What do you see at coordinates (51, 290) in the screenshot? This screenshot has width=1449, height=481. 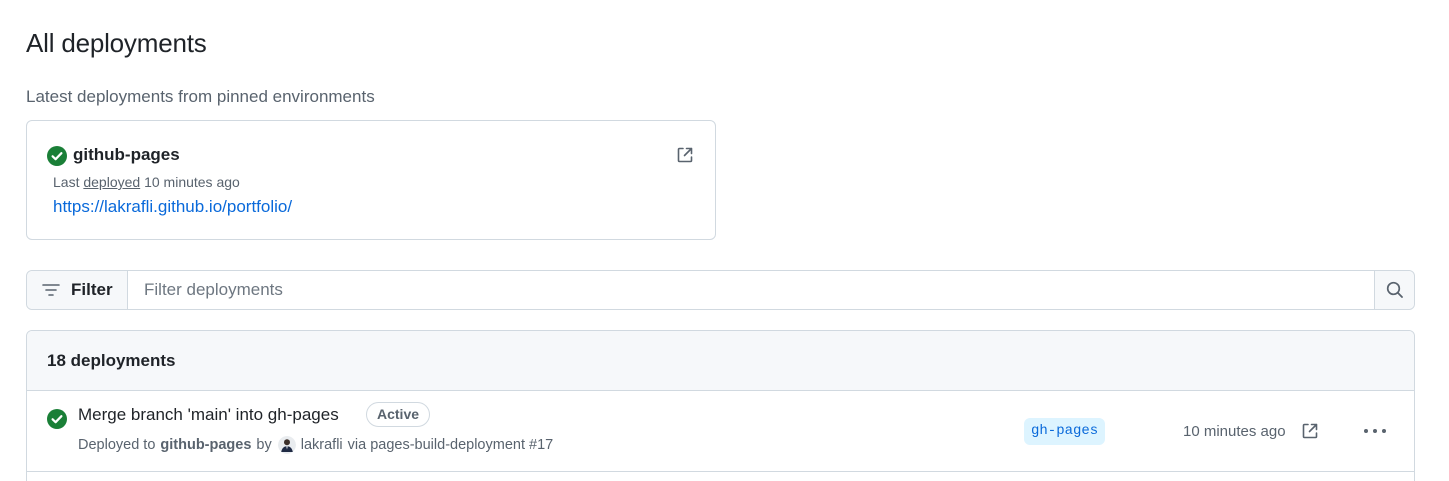 I see `filter-icon` at bounding box center [51, 290].